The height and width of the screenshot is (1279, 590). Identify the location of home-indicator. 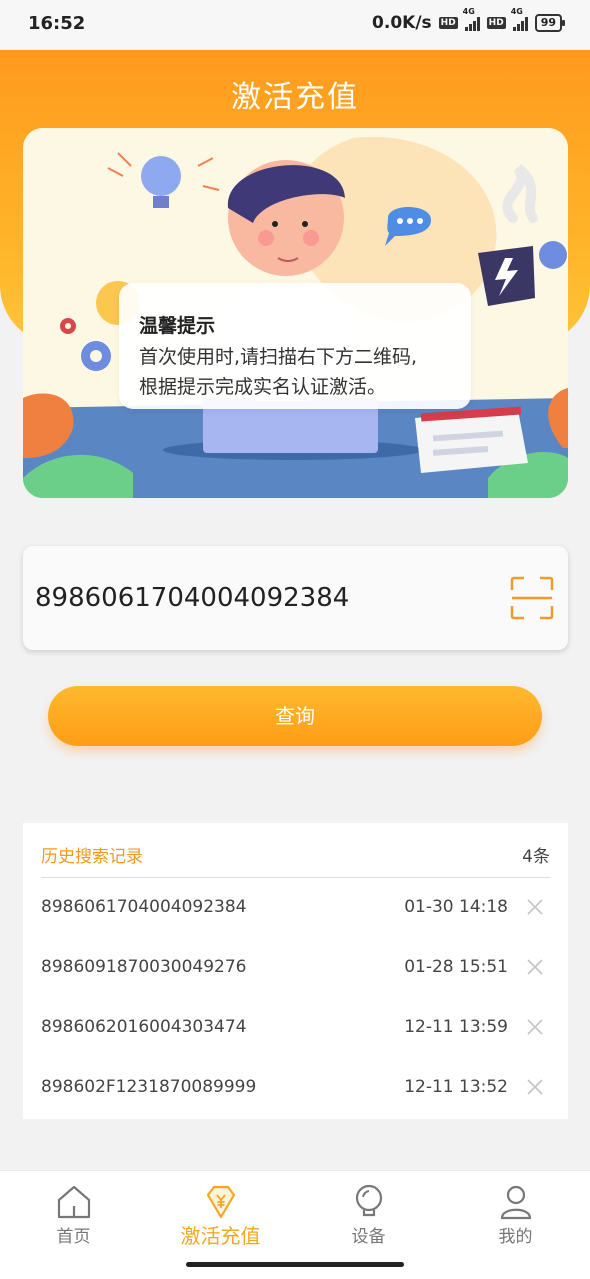
(295, 1264).